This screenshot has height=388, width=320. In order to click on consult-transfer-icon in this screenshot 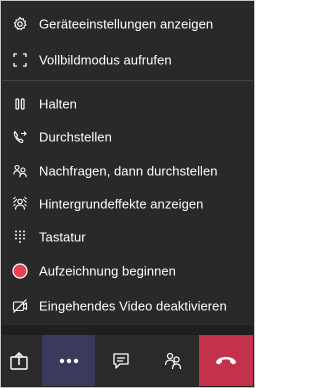, I will do `click(20, 171)`.